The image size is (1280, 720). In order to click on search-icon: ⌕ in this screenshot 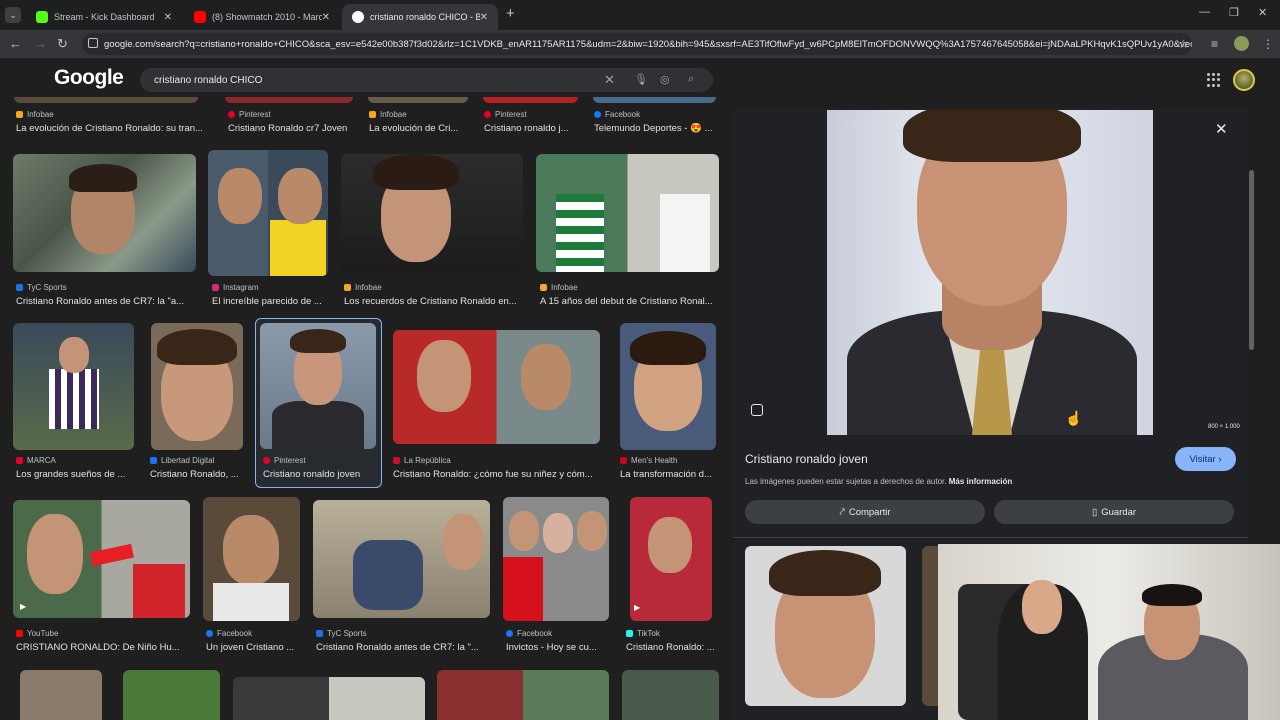, I will do `click(691, 79)`.